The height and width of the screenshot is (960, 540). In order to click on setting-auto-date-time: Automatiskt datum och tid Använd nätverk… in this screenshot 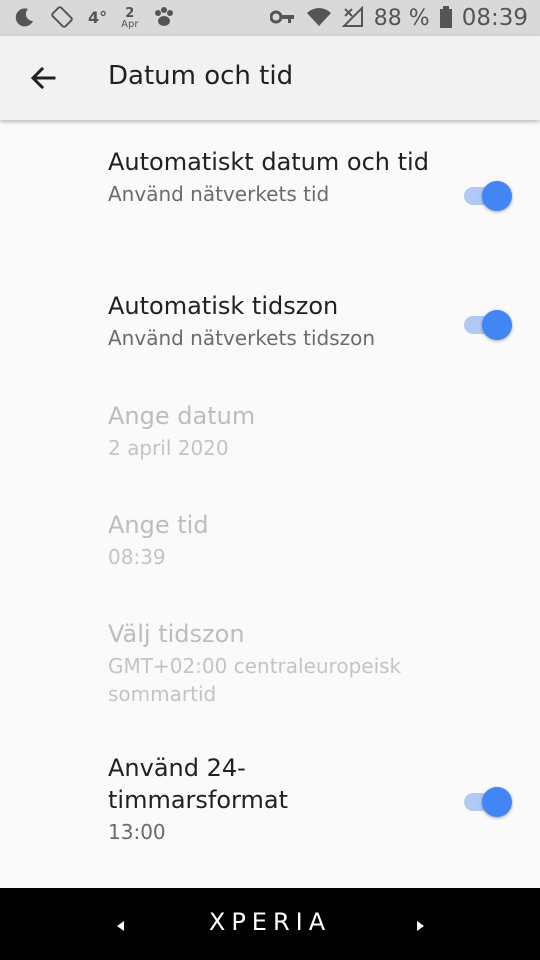, I will do `click(273, 177)`.